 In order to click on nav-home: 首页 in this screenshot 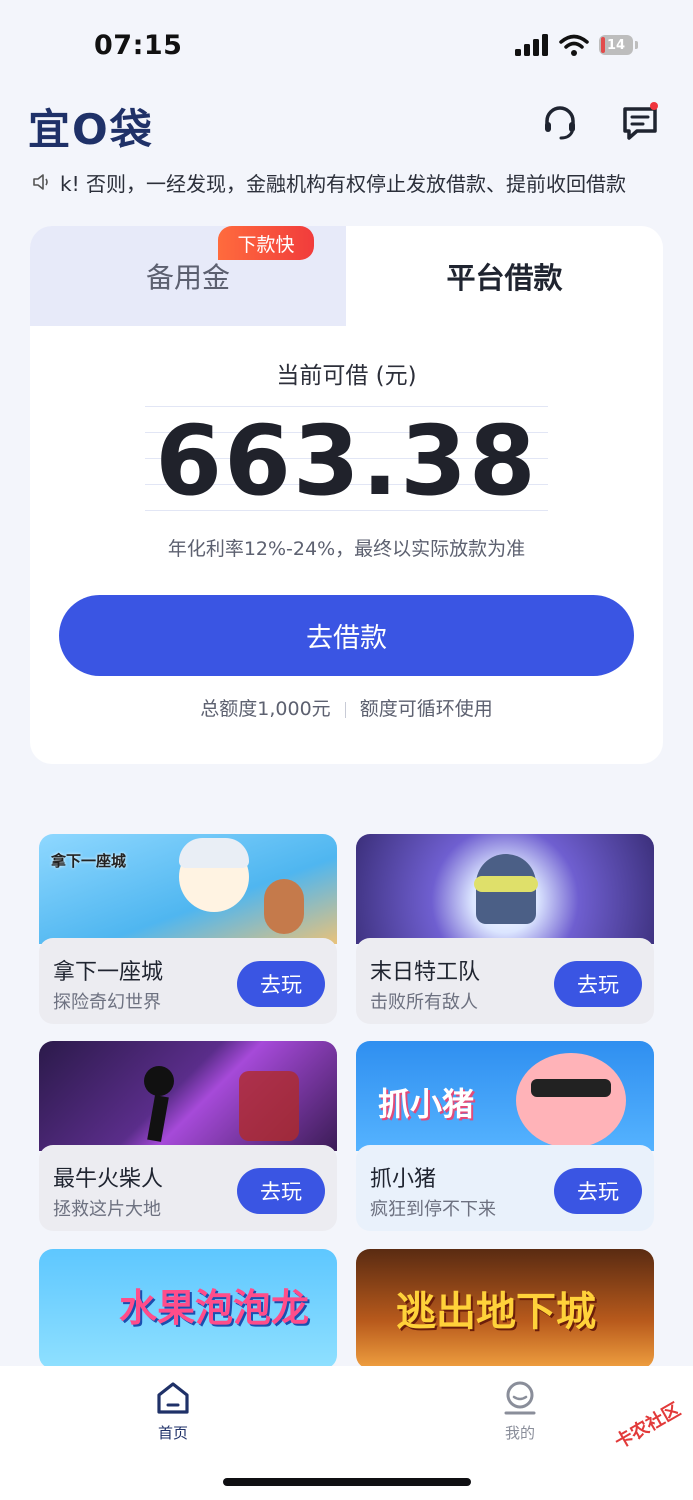, I will do `click(173, 1411)`.